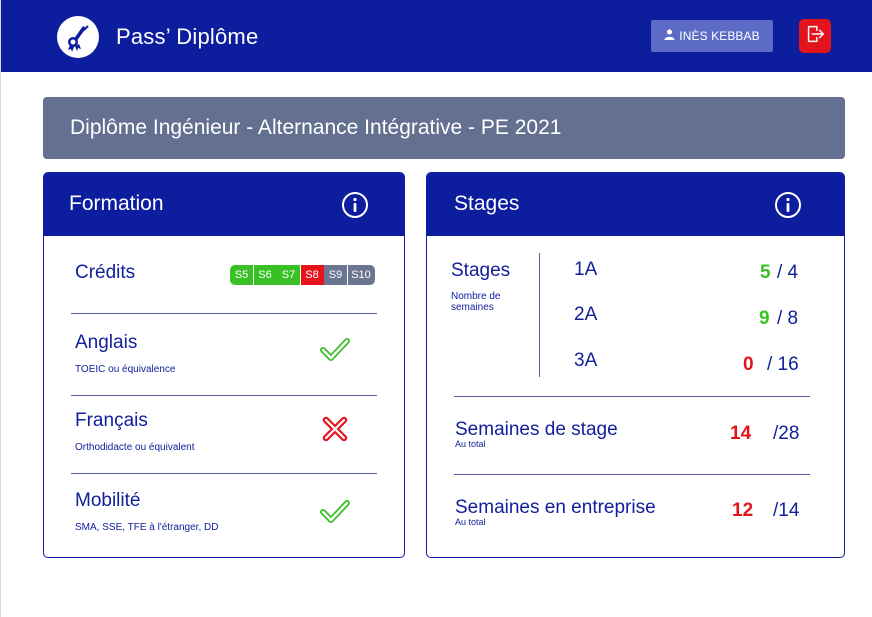 Image resolution: width=872 pixels, height=617 pixels. I want to click on credits-label: Crédits, so click(105, 272).